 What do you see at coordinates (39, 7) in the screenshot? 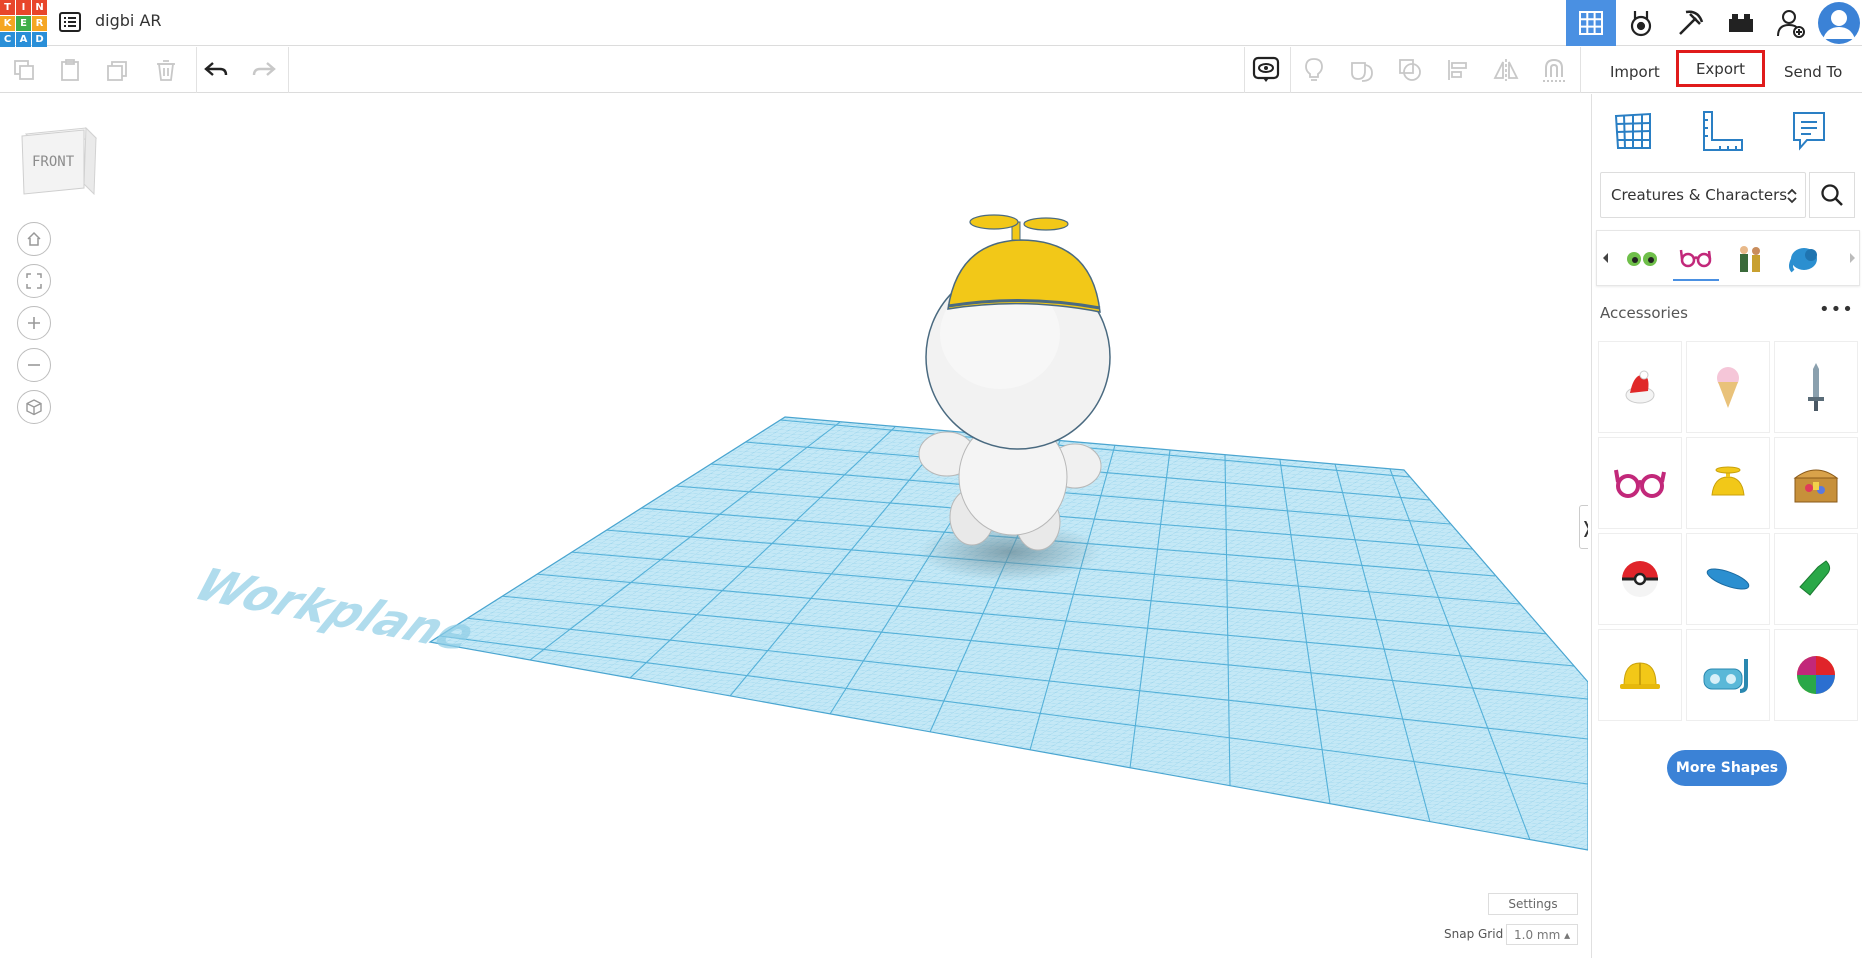
I see `logo-letter: N` at bounding box center [39, 7].